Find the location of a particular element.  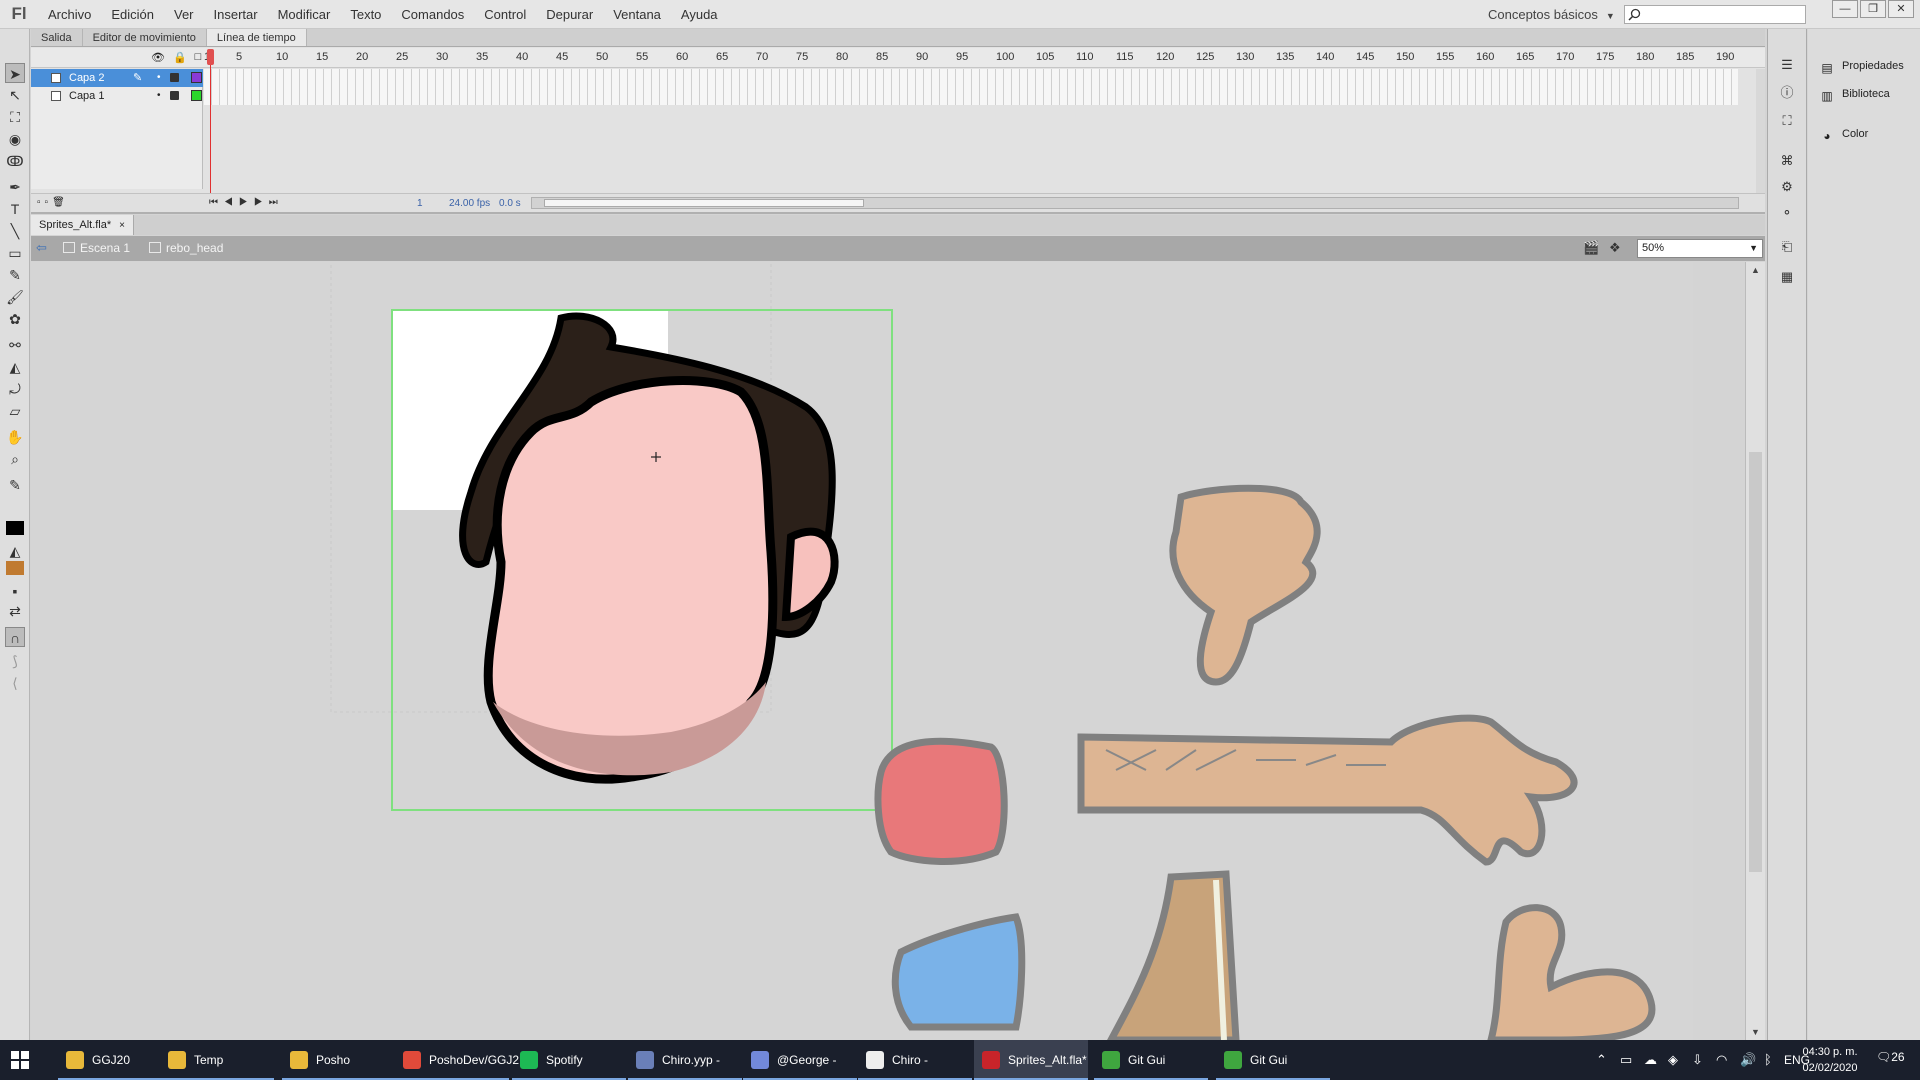

paint-bucket-tool-icon: ◭ is located at coordinates (15, 367).